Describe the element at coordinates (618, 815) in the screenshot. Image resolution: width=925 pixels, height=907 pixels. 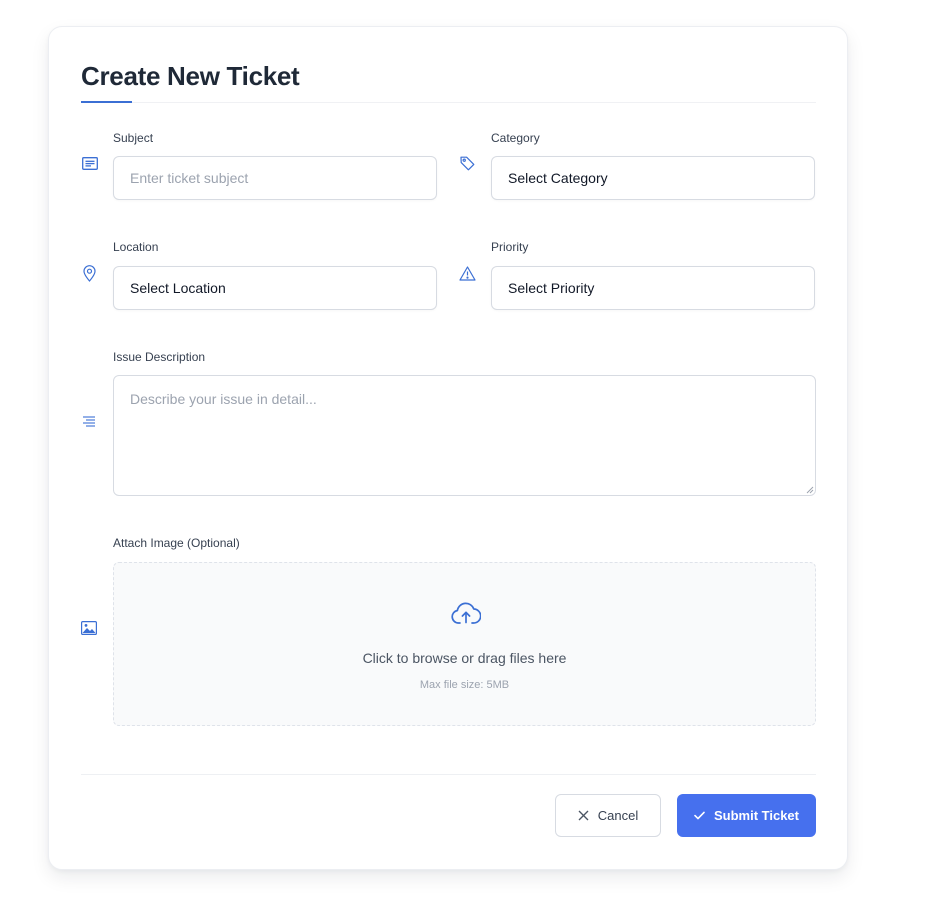
I see `cancel-button-label: Cancel` at that location.